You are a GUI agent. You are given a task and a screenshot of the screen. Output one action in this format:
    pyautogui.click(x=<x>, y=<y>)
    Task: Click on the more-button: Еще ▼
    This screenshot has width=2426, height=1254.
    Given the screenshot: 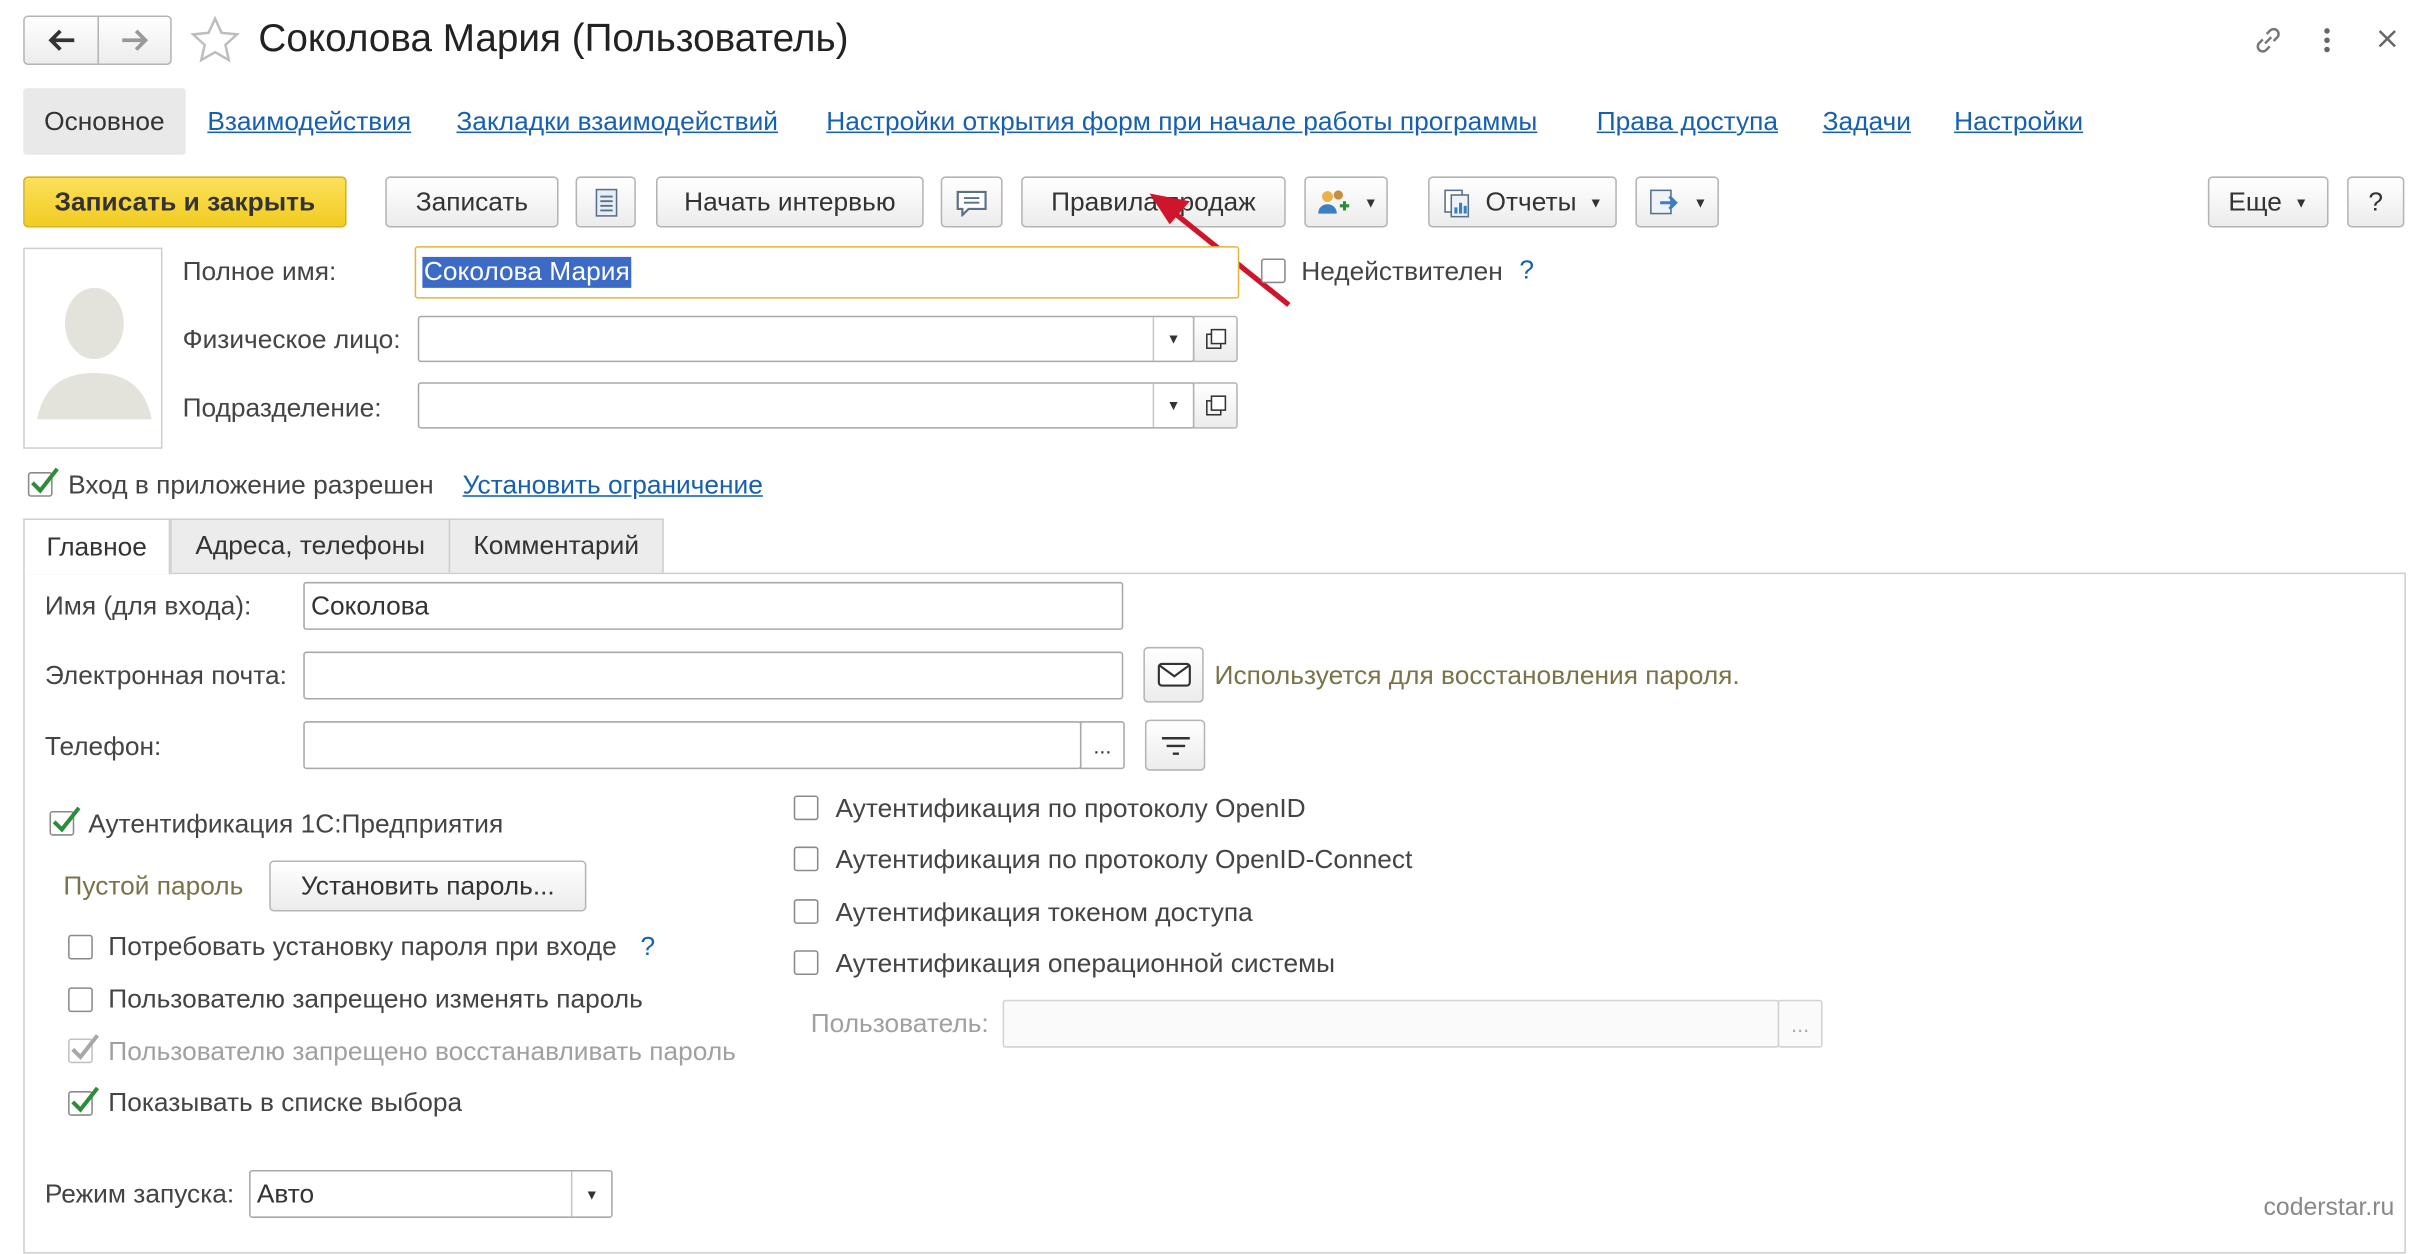 What is the action you would take?
    pyautogui.click(x=2268, y=202)
    